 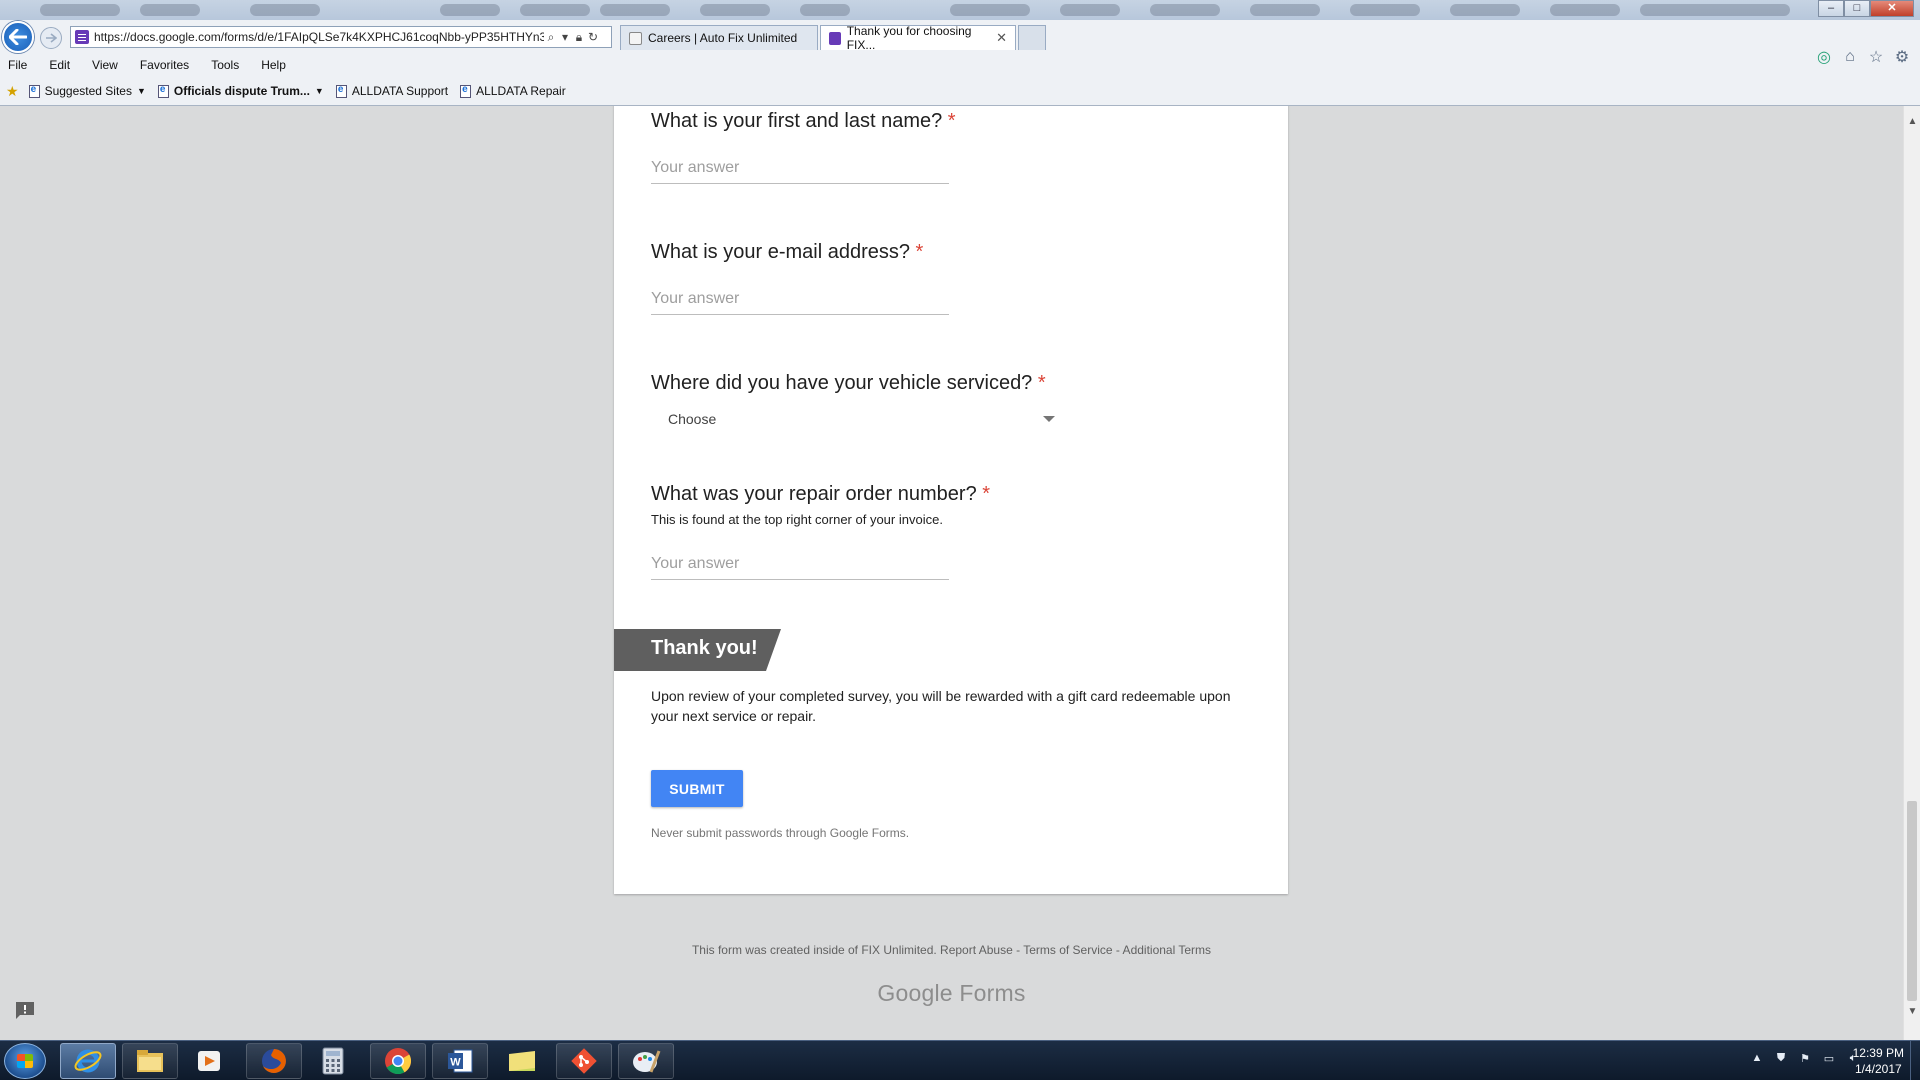 I want to click on google-forms-logo: Google Forms, so click(x=951, y=993).